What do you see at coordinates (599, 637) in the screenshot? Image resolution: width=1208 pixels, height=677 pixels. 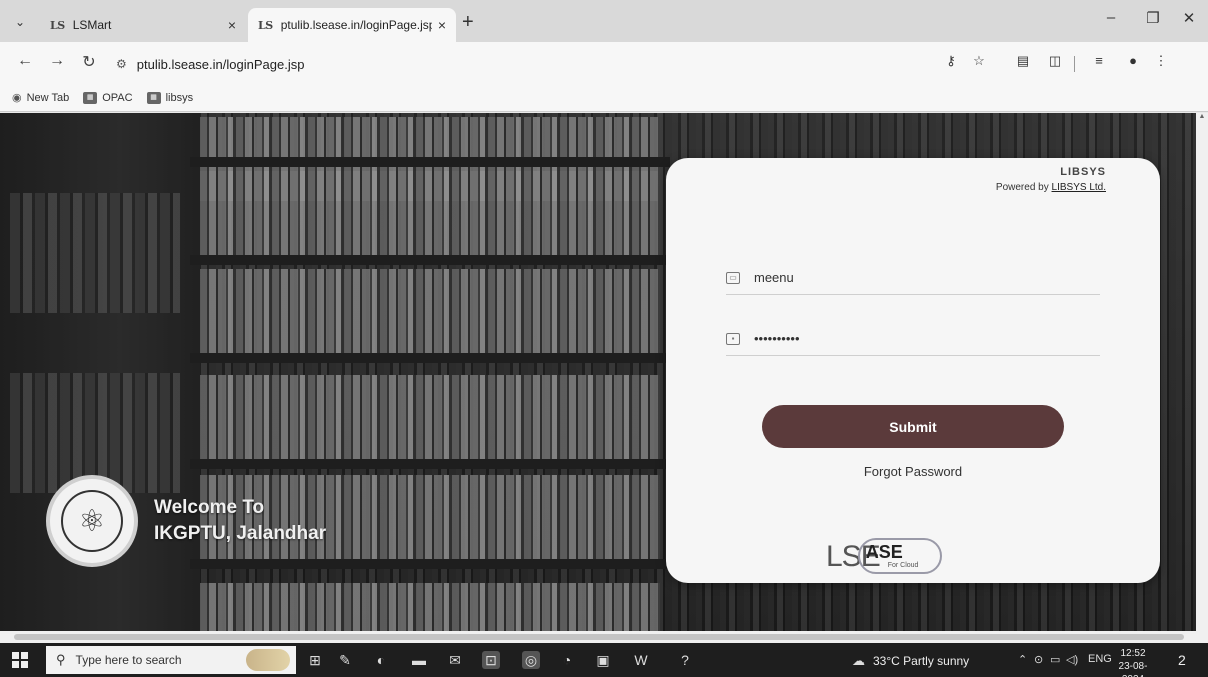 I see `horizontal-scroll-thumb` at bounding box center [599, 637].